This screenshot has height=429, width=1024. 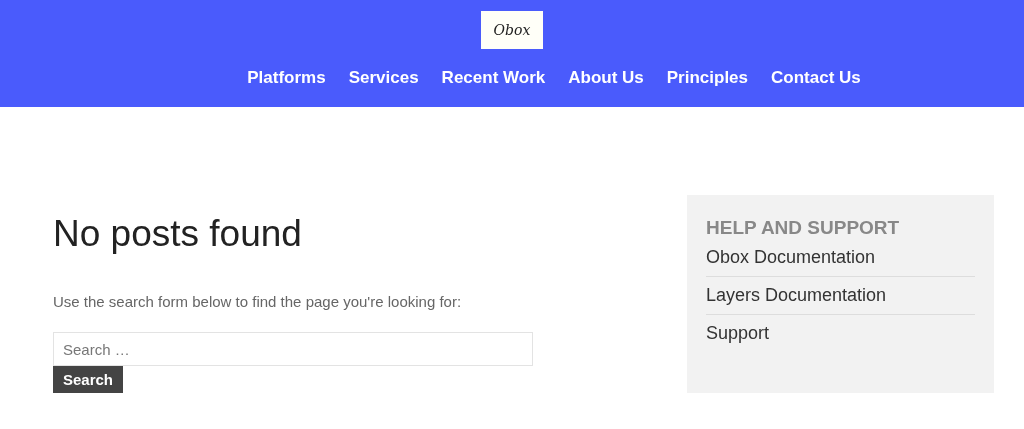 What do you see at coordinates (816, 78) in the screenshot?
I see `nav-link: Contact Us` at bounding box center [816, 78].